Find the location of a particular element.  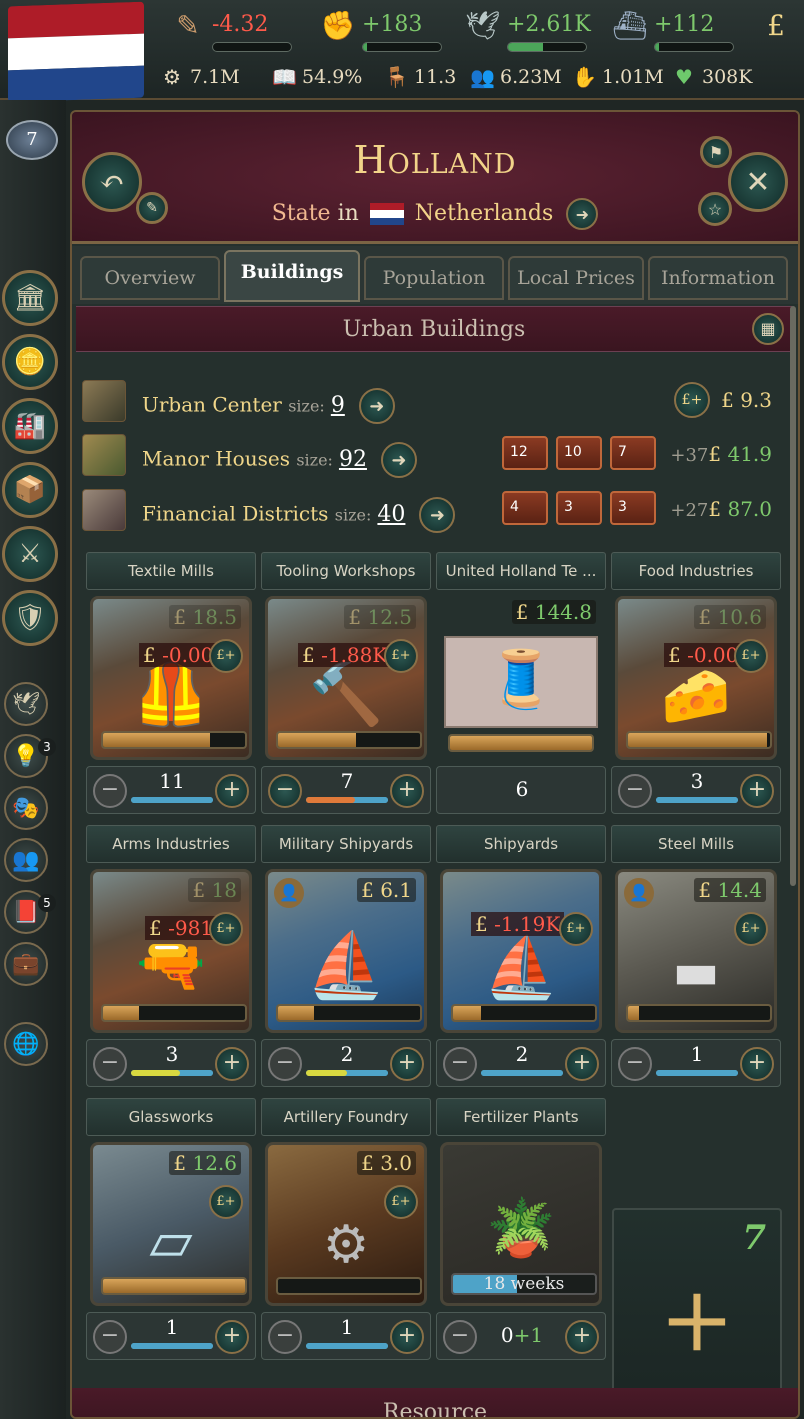

literacy-stat: 📖 54.9% is located at coordinates (317, 77).